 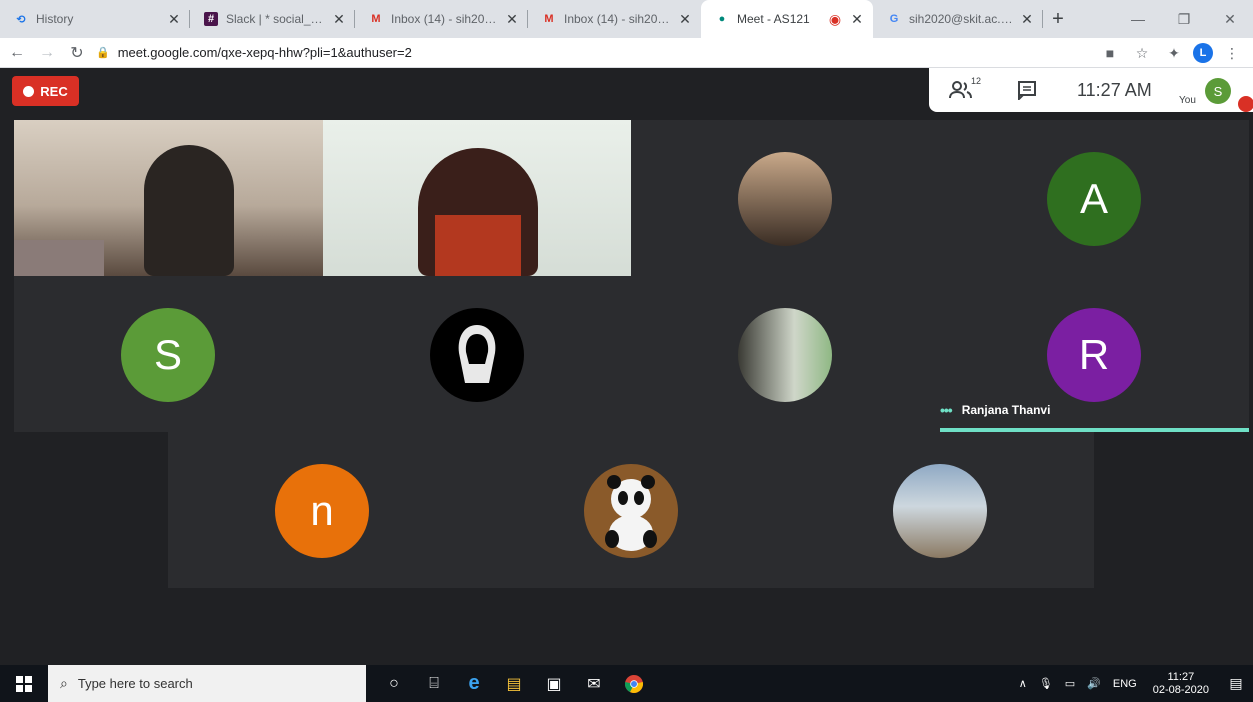 I want to click on edge-icon: e, so click(x=474, y=683).